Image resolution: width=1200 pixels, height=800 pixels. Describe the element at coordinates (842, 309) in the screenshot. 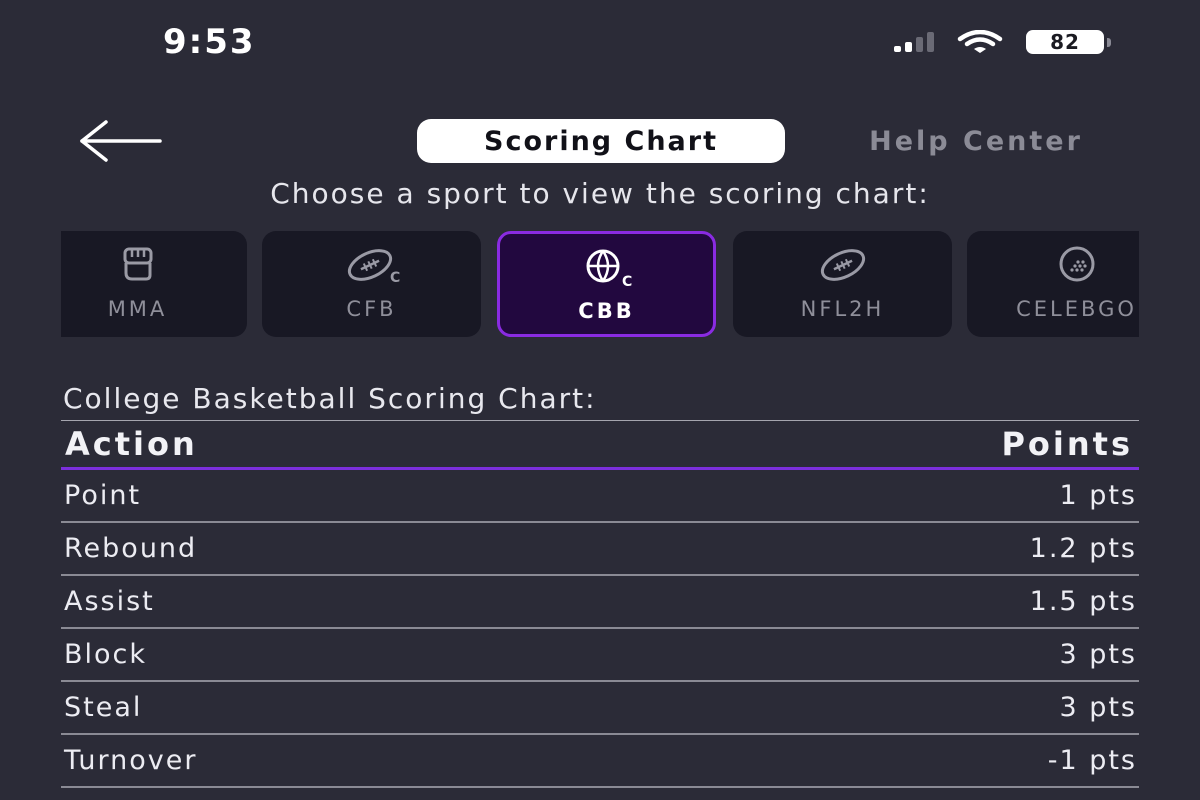

I see `sport-label-nfl2h: NFL2H` at that location.